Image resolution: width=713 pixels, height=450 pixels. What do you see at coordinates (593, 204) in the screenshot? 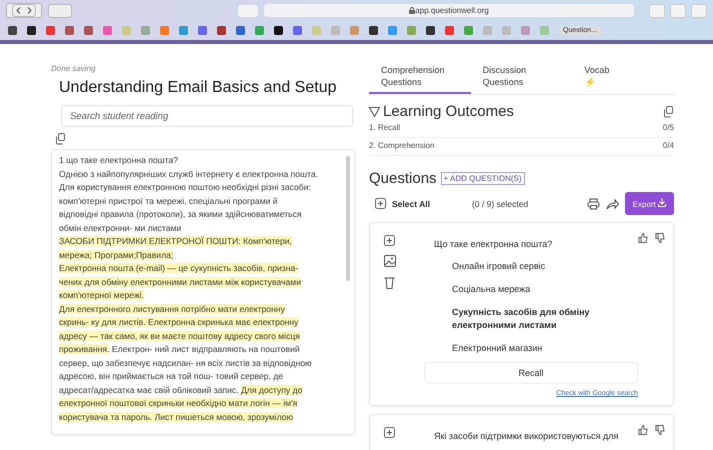
I see `print-icon` at bounding box center [593, 204].